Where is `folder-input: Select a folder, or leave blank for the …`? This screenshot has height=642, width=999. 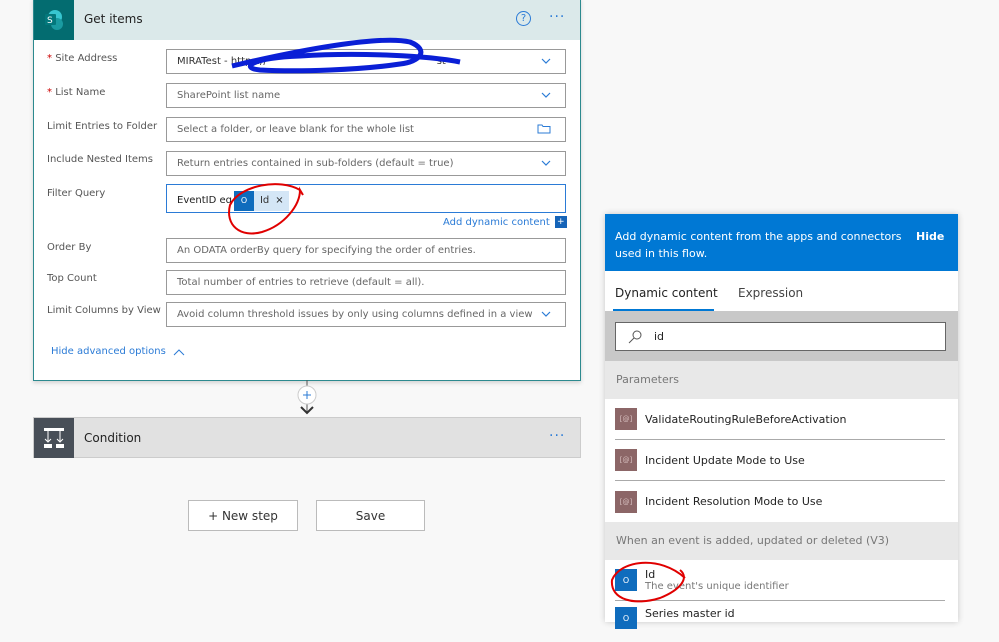 folder-input: Select a folder, or leave blank for the … is located at coordinates (366, 129).